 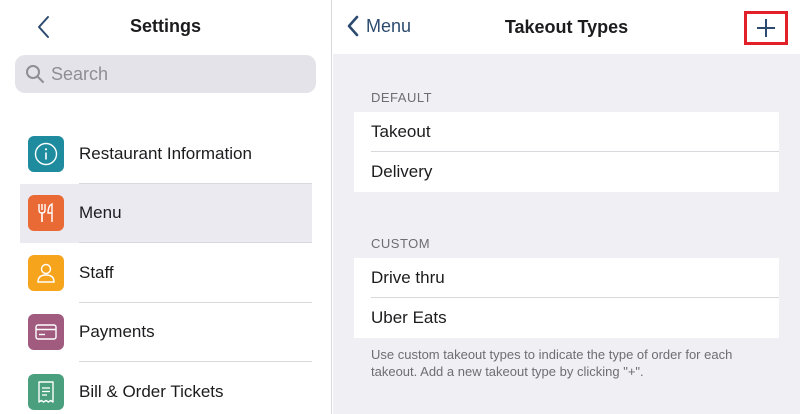 I want to click on list-item-label: Uber Eats, so click(x=409, y=317).